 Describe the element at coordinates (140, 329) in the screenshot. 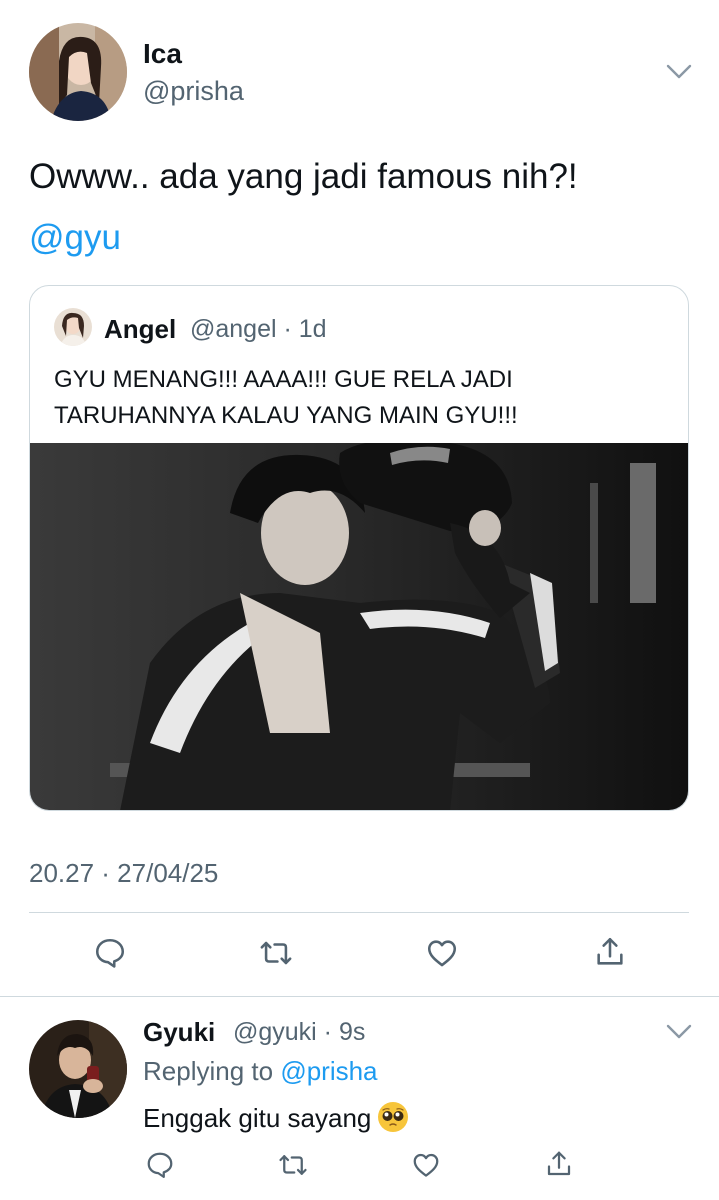

I see `quoted-author-name: Angel` at that location.